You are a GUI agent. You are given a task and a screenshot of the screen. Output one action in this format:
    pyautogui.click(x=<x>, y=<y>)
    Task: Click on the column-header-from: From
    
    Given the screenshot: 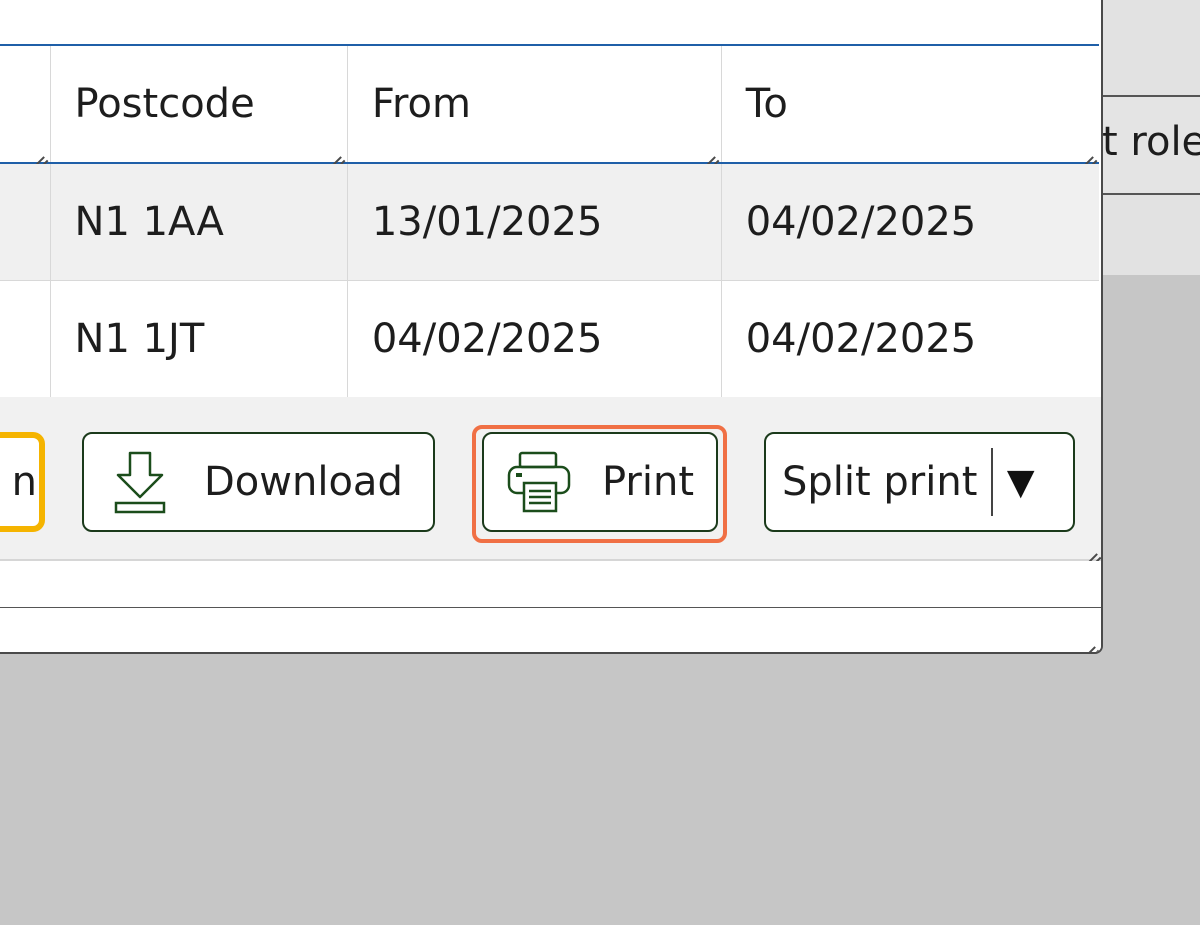 What is the action you would take?
    pyautogui.click(x=534, y=104)
    